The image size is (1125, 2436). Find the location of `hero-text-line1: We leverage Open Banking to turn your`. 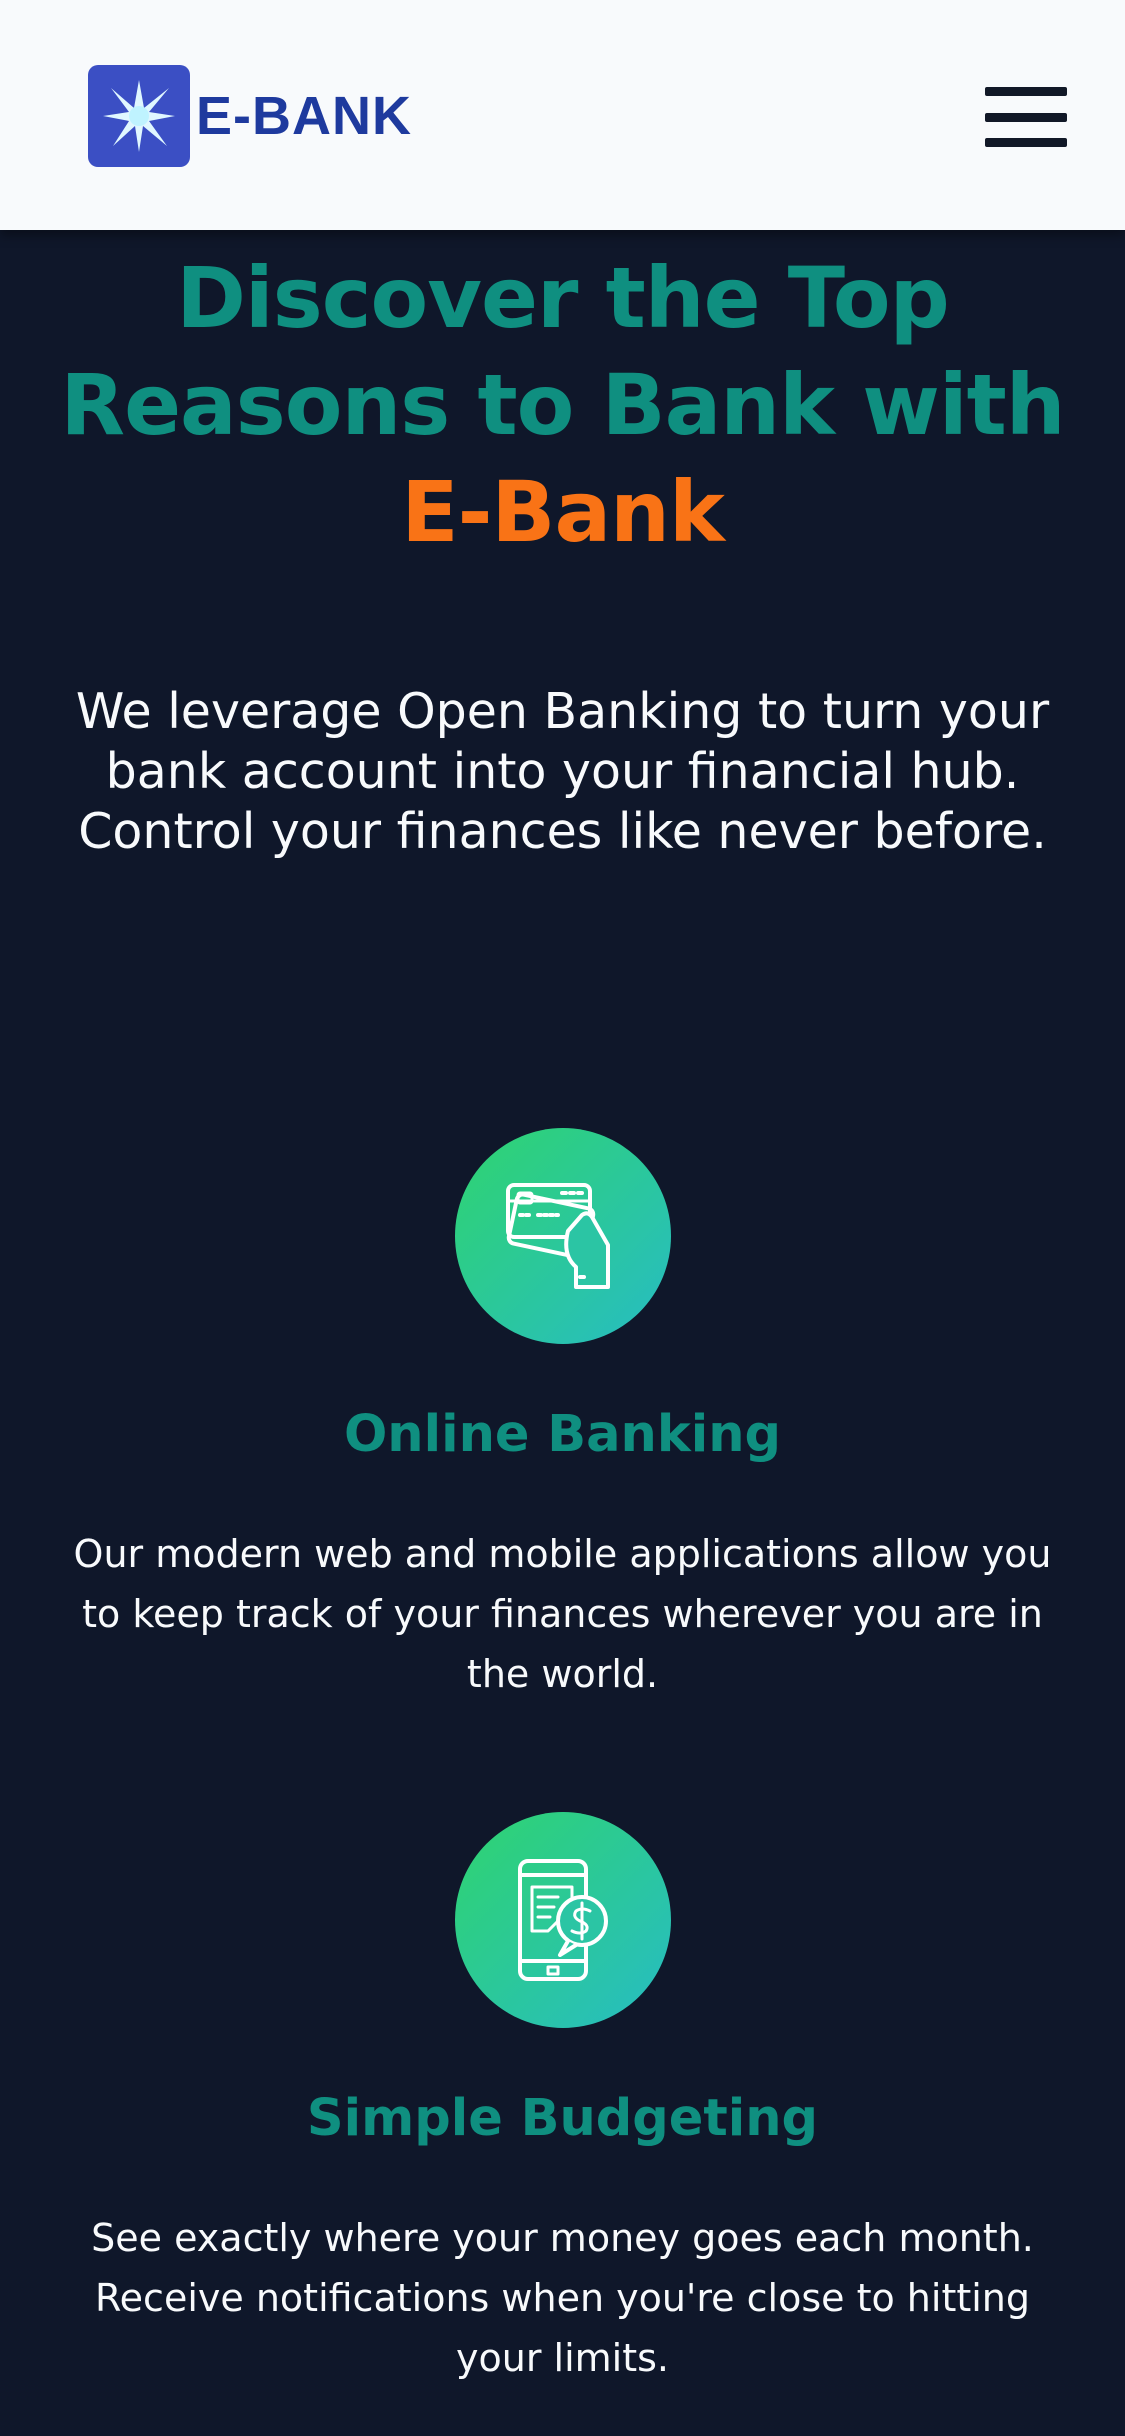

hero-text-line1: We leverage Open Banking to turn your is located at coordinates (562, 711).